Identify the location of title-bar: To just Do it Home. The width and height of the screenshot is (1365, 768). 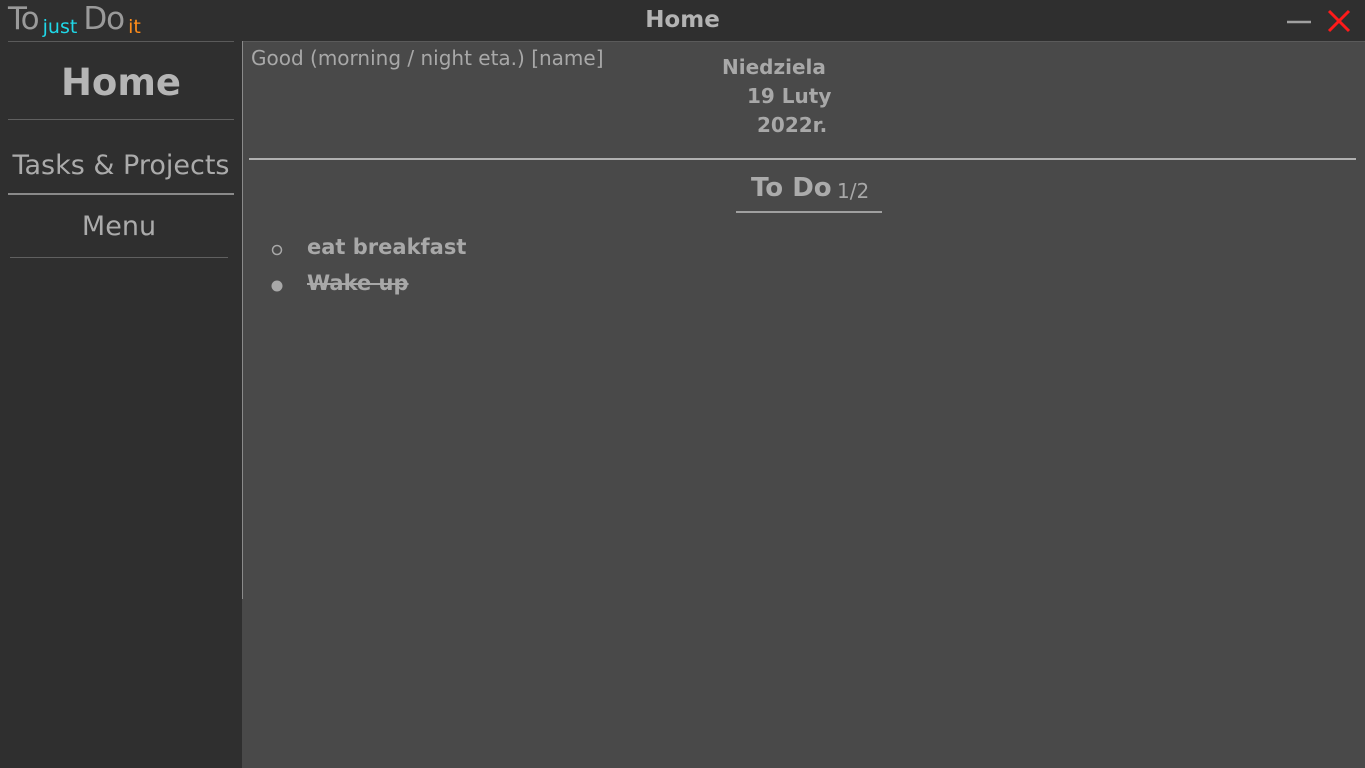
(682, 20).